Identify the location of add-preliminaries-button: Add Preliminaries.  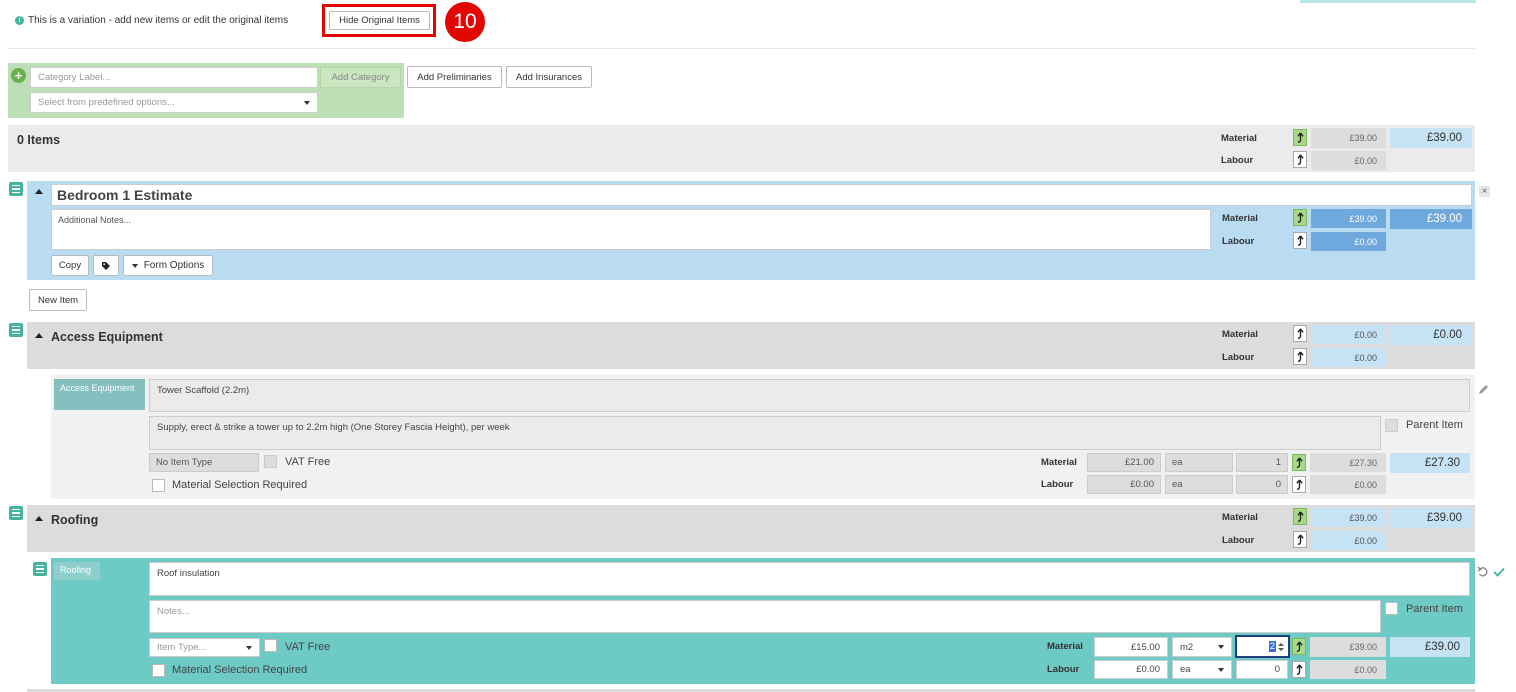
(454, 77).